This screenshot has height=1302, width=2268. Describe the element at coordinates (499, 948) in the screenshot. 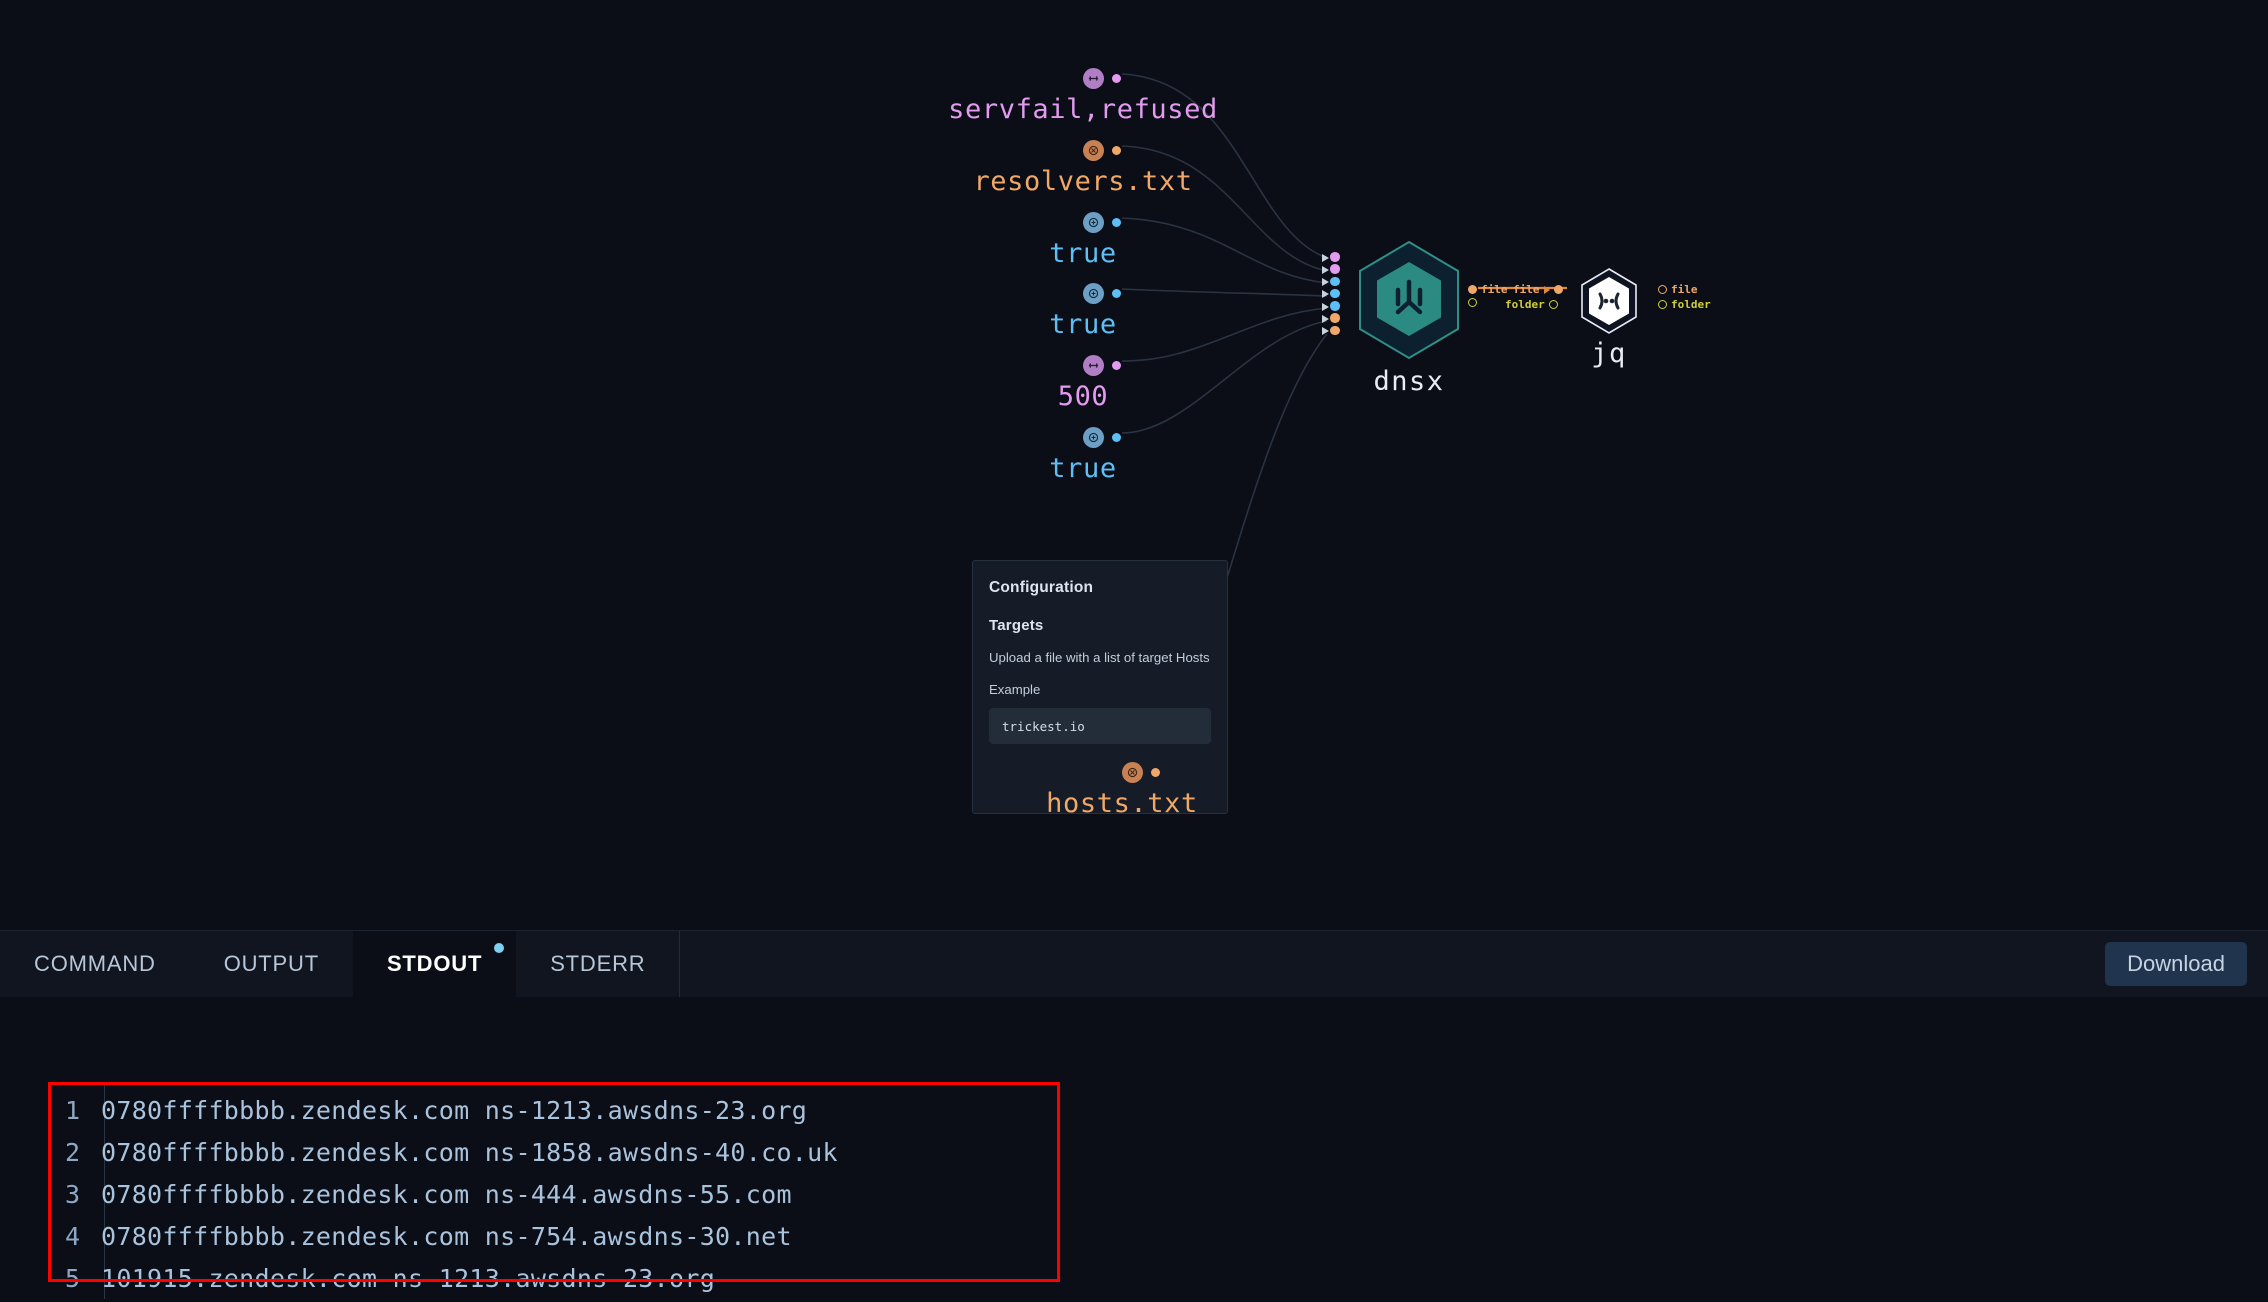

I see `new-content-indicator-icon` at that location.